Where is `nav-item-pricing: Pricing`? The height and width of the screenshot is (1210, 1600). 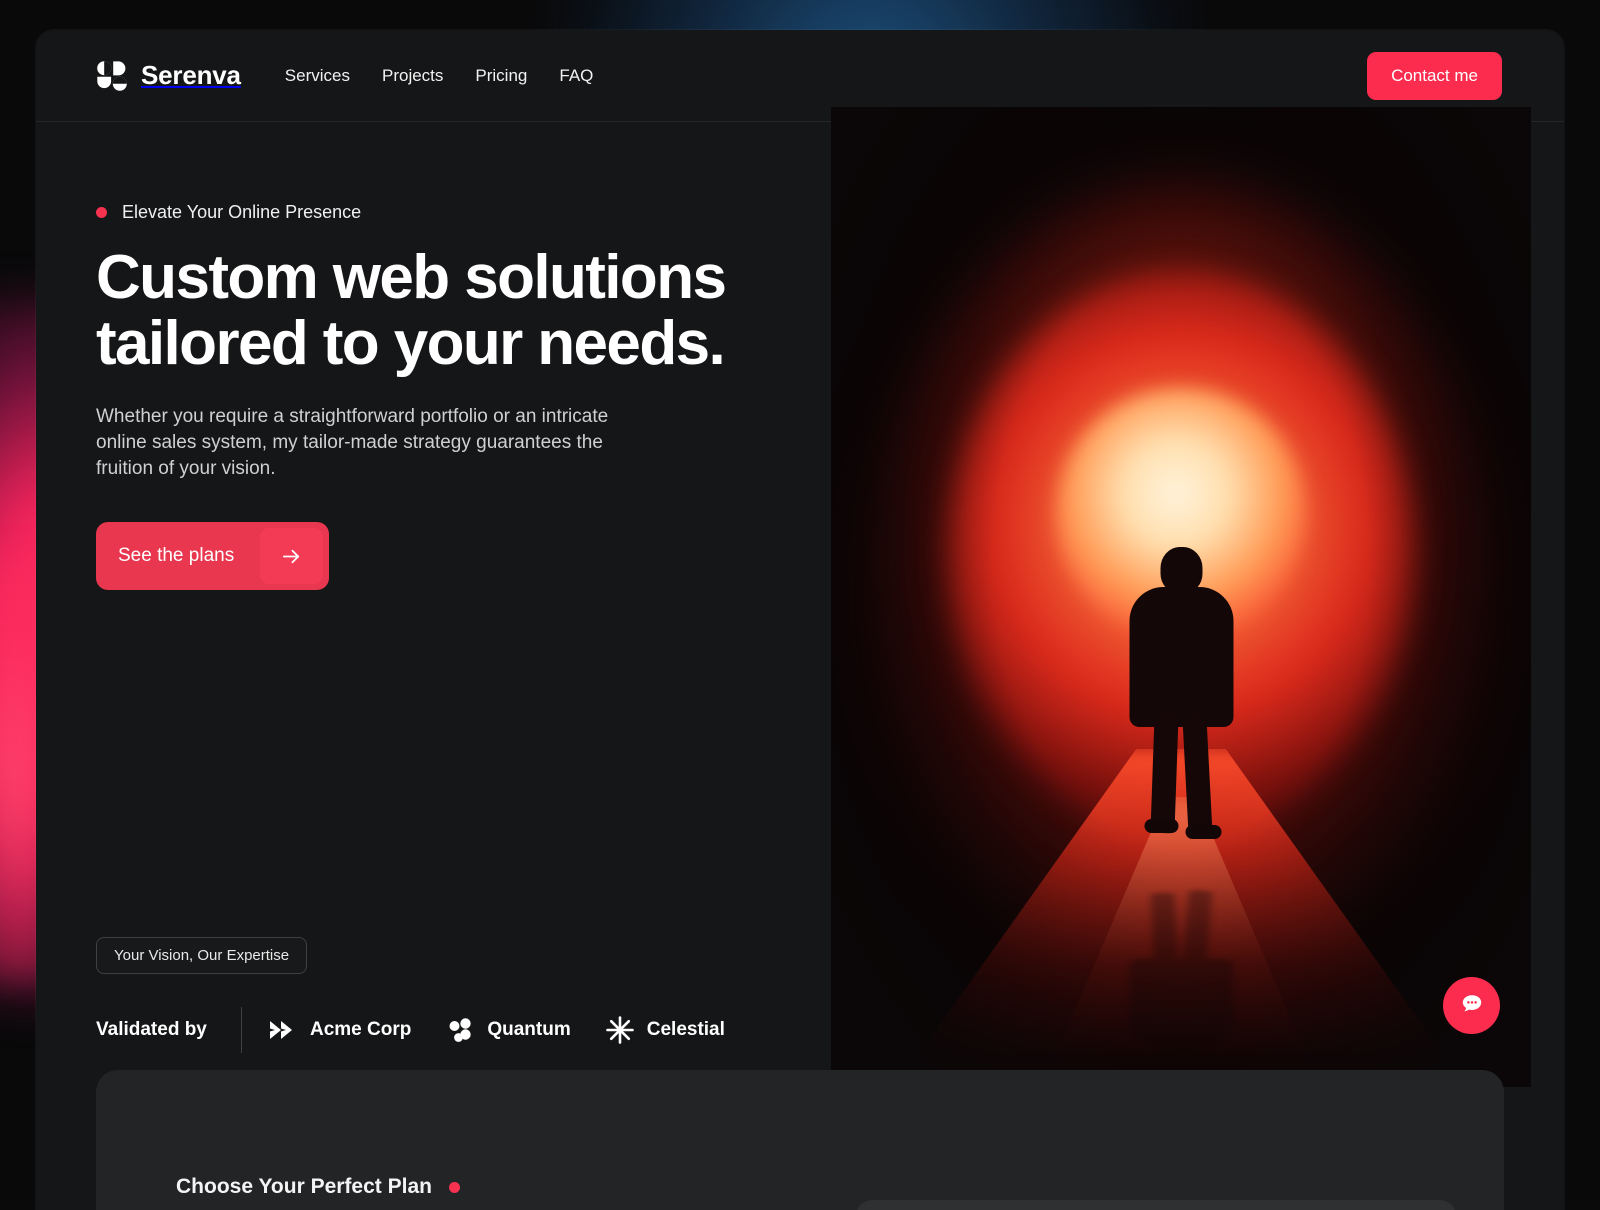
nav-item-pricing: Pricing is located at coordinates (501, 76).